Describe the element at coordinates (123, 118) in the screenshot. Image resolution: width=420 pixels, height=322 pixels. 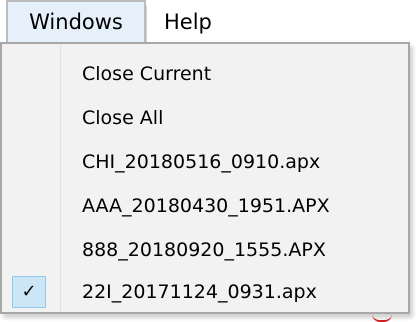
I see `menu-item-label: Close All` at that location.